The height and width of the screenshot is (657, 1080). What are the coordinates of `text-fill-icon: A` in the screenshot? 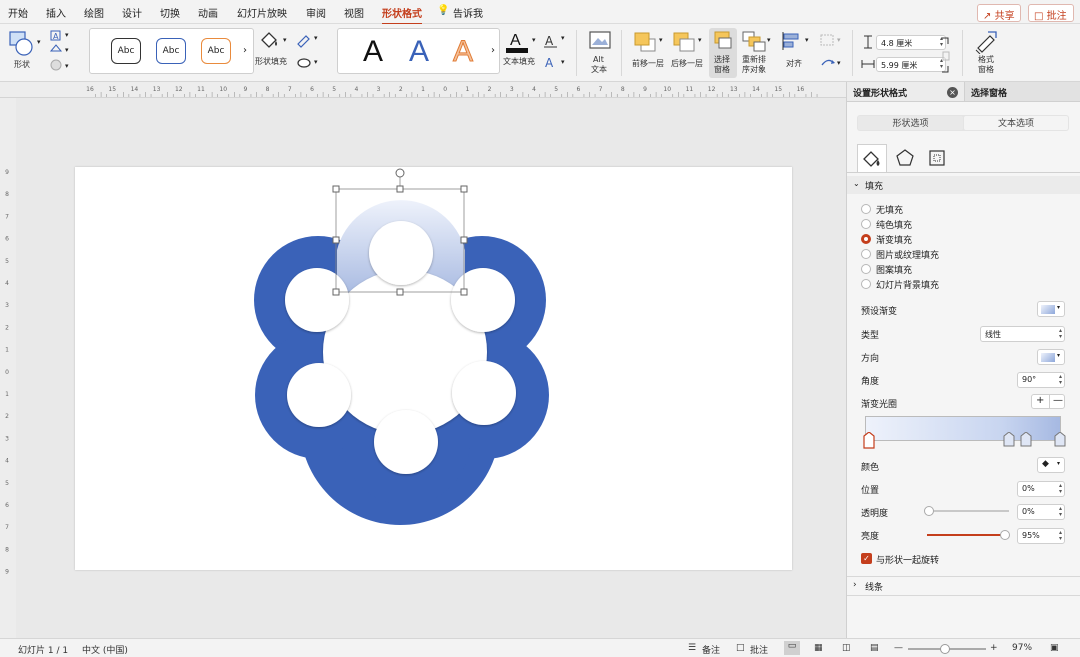 It's located at (517, 42).